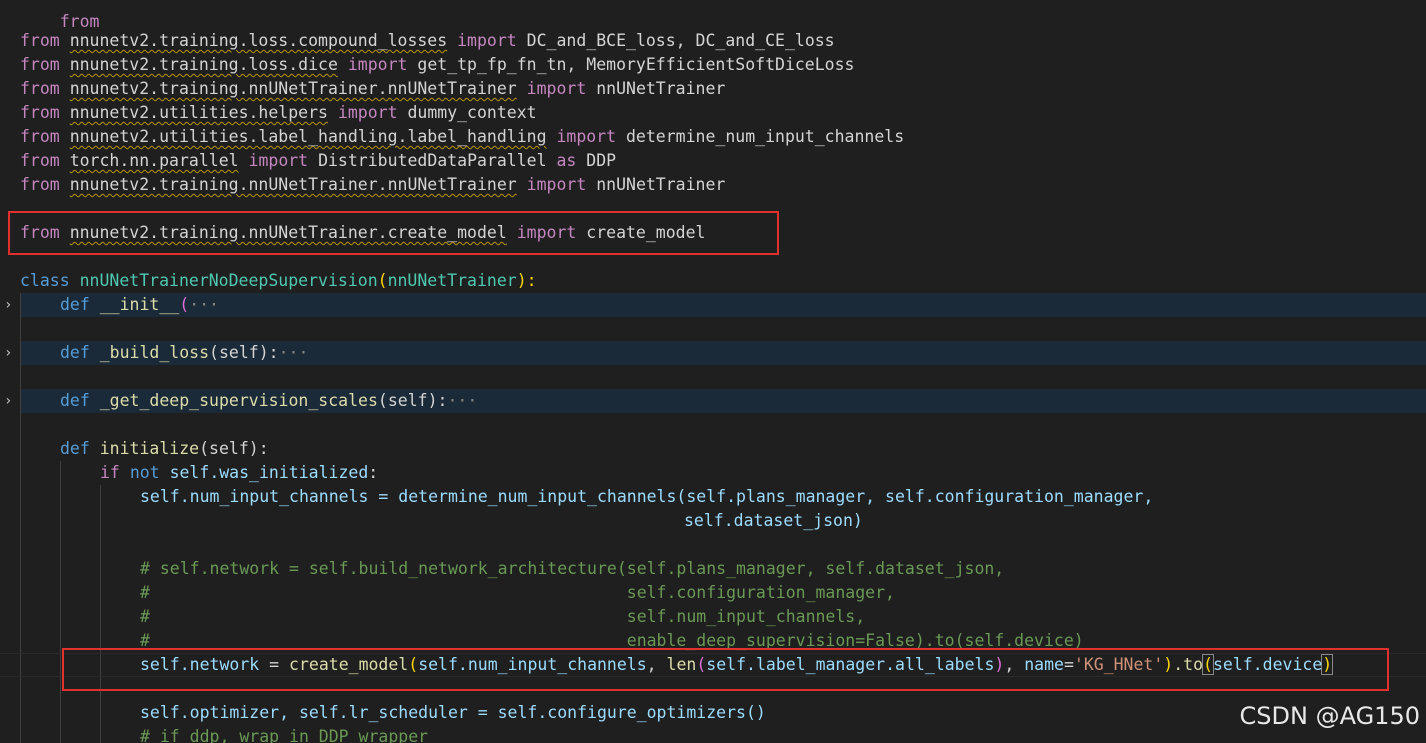 This screenshot has height=743, width=1426. Describe the element at coordinates (184, 353) in the screenshot. I see `code-line-def-build-loss: def _build_loss(self):···` at that location.